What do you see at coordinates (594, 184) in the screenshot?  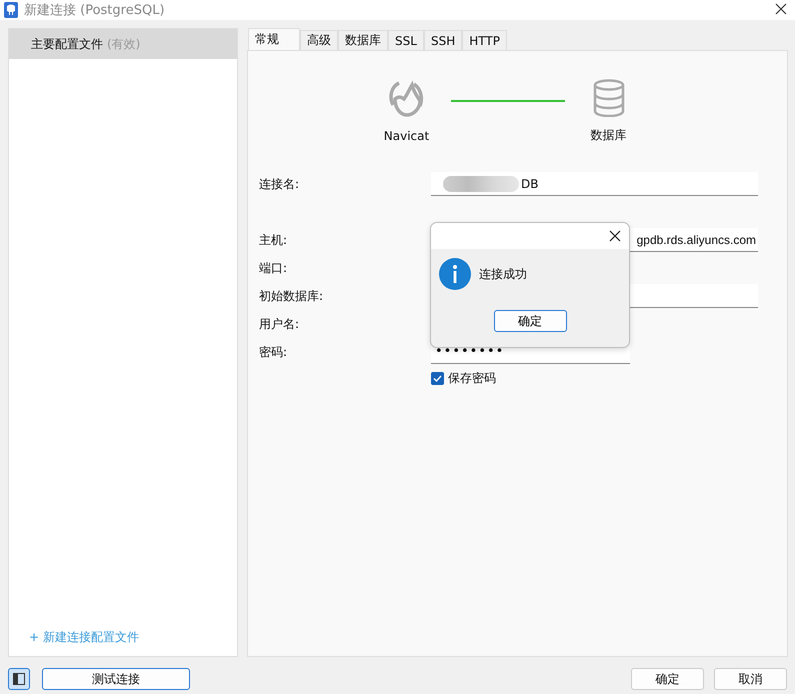 I see `connection-name-field: DB` at bounding box center [594, 184].